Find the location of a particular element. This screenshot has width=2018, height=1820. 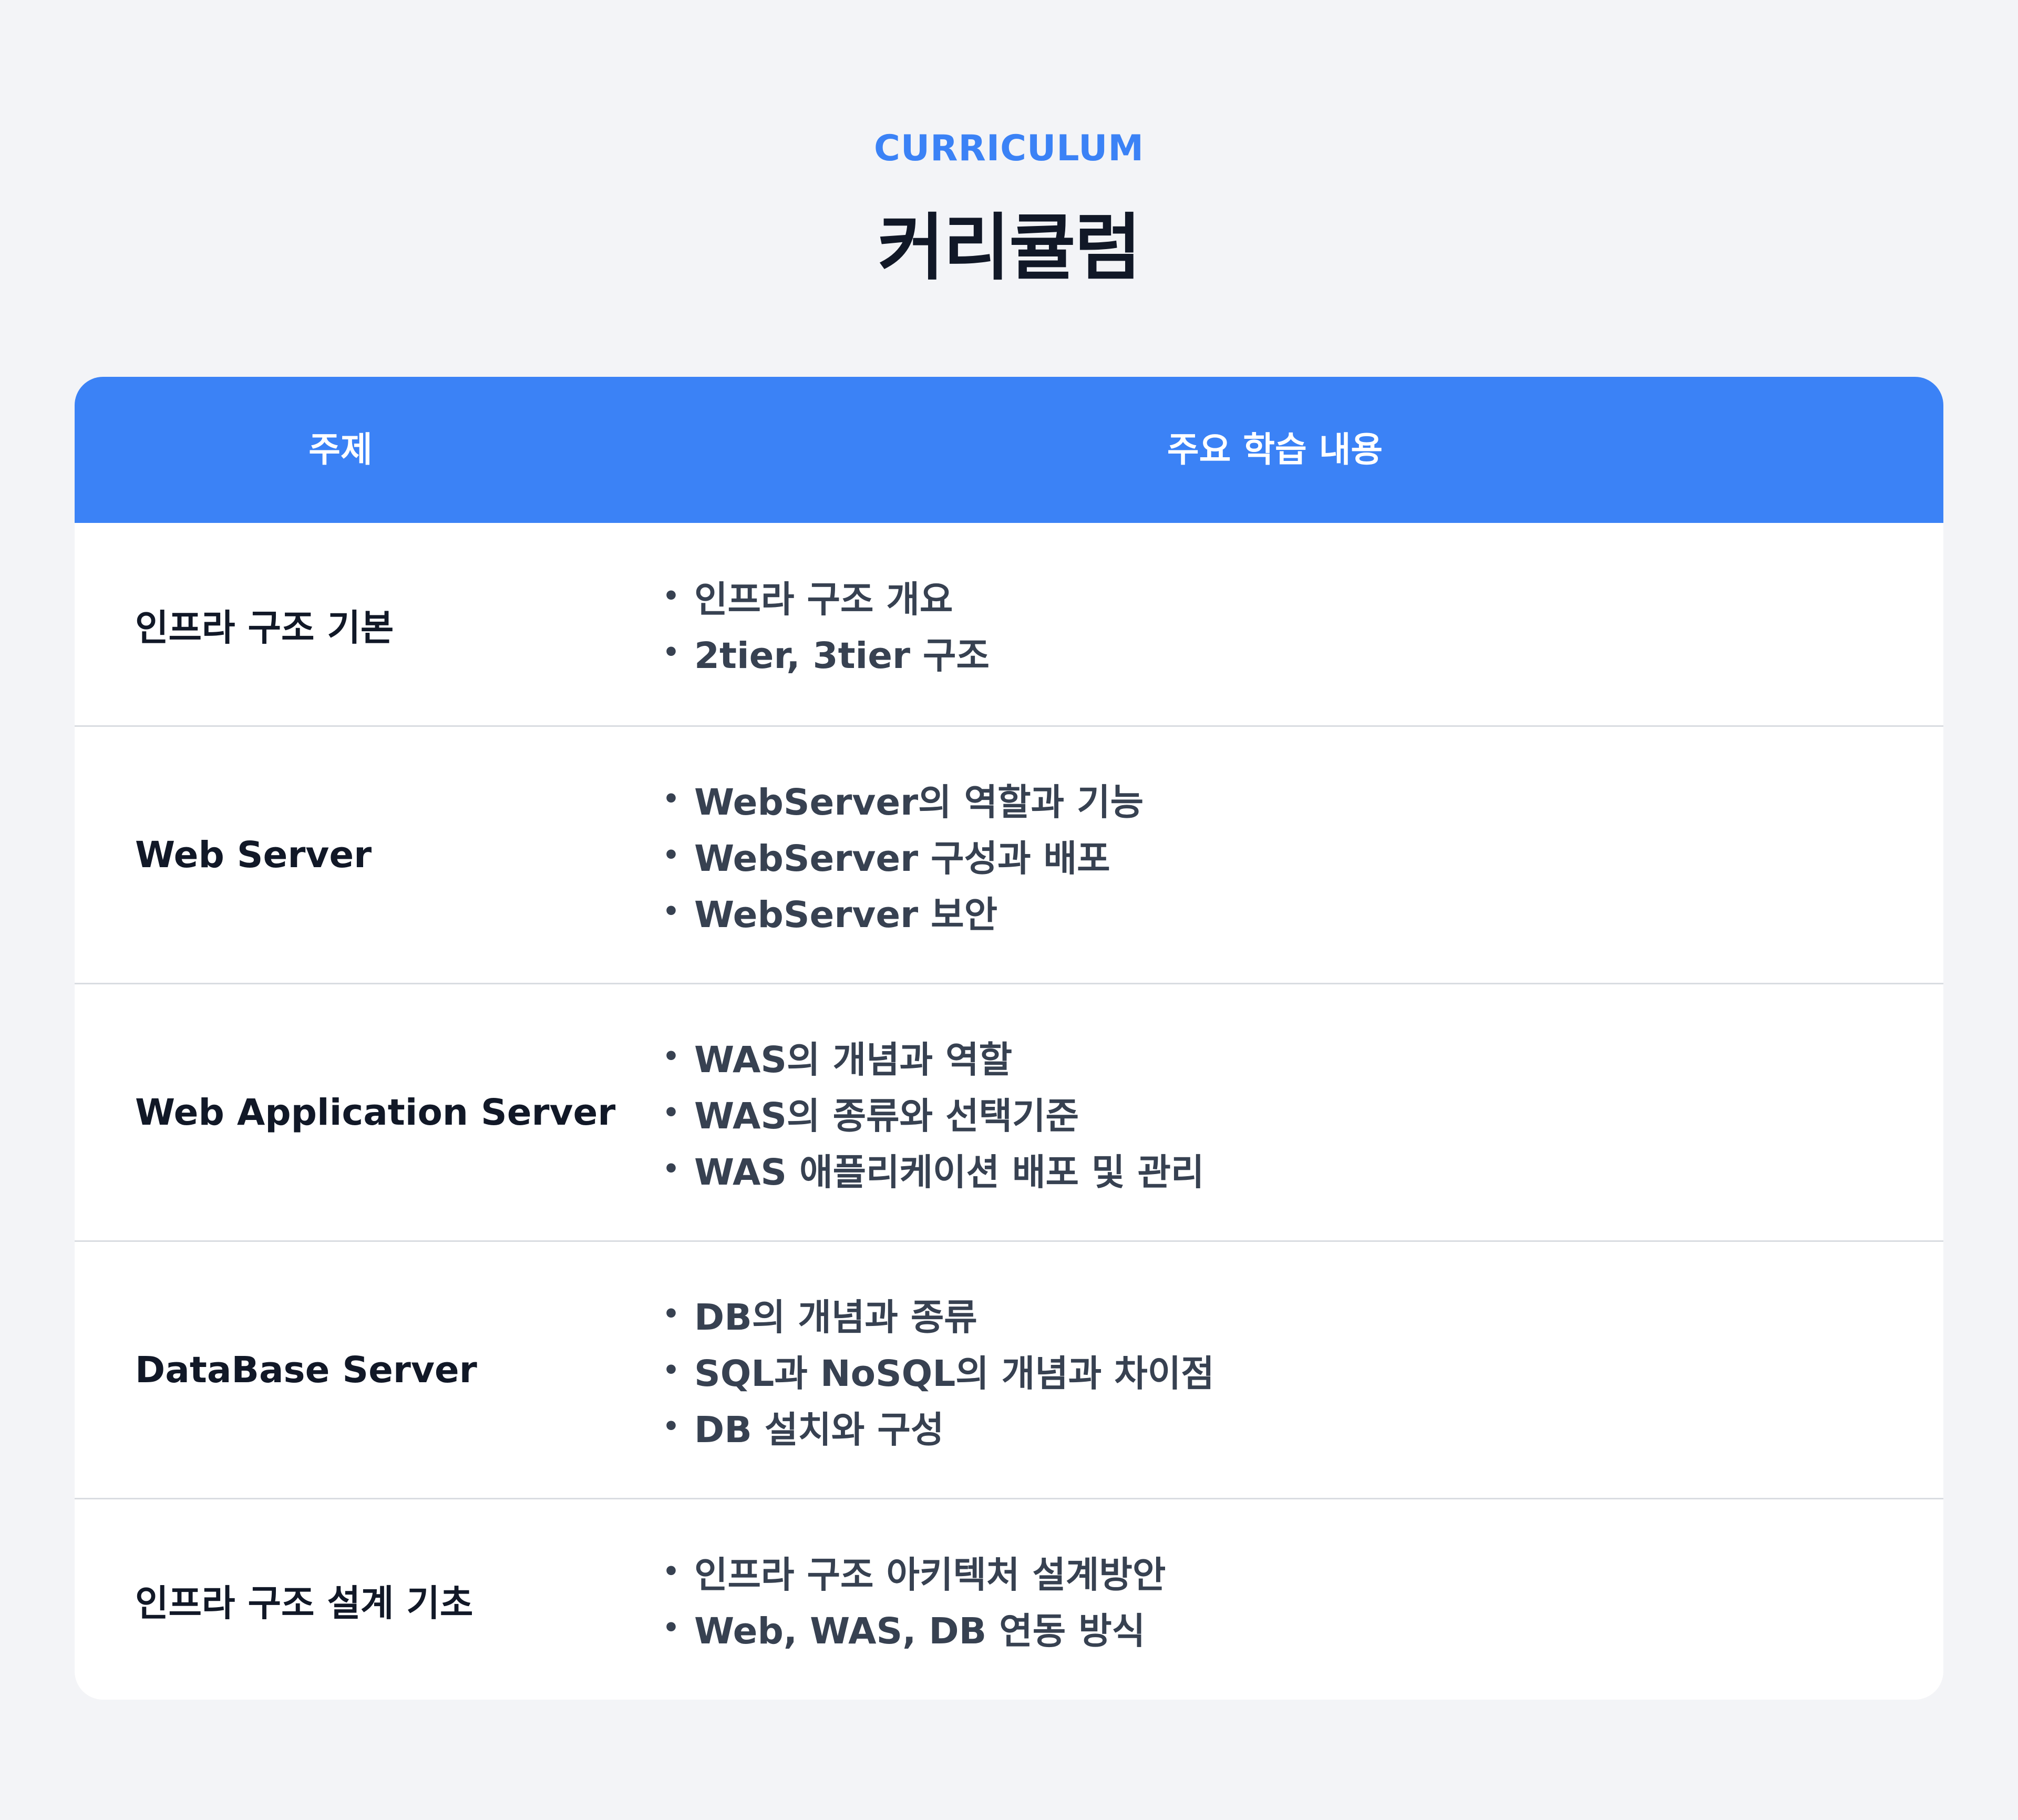

table-row: 인프라 구조 기본 • 인프라 구조 개요 • 2tier, 3tier 구조 is located at coordinates (1009, 624).